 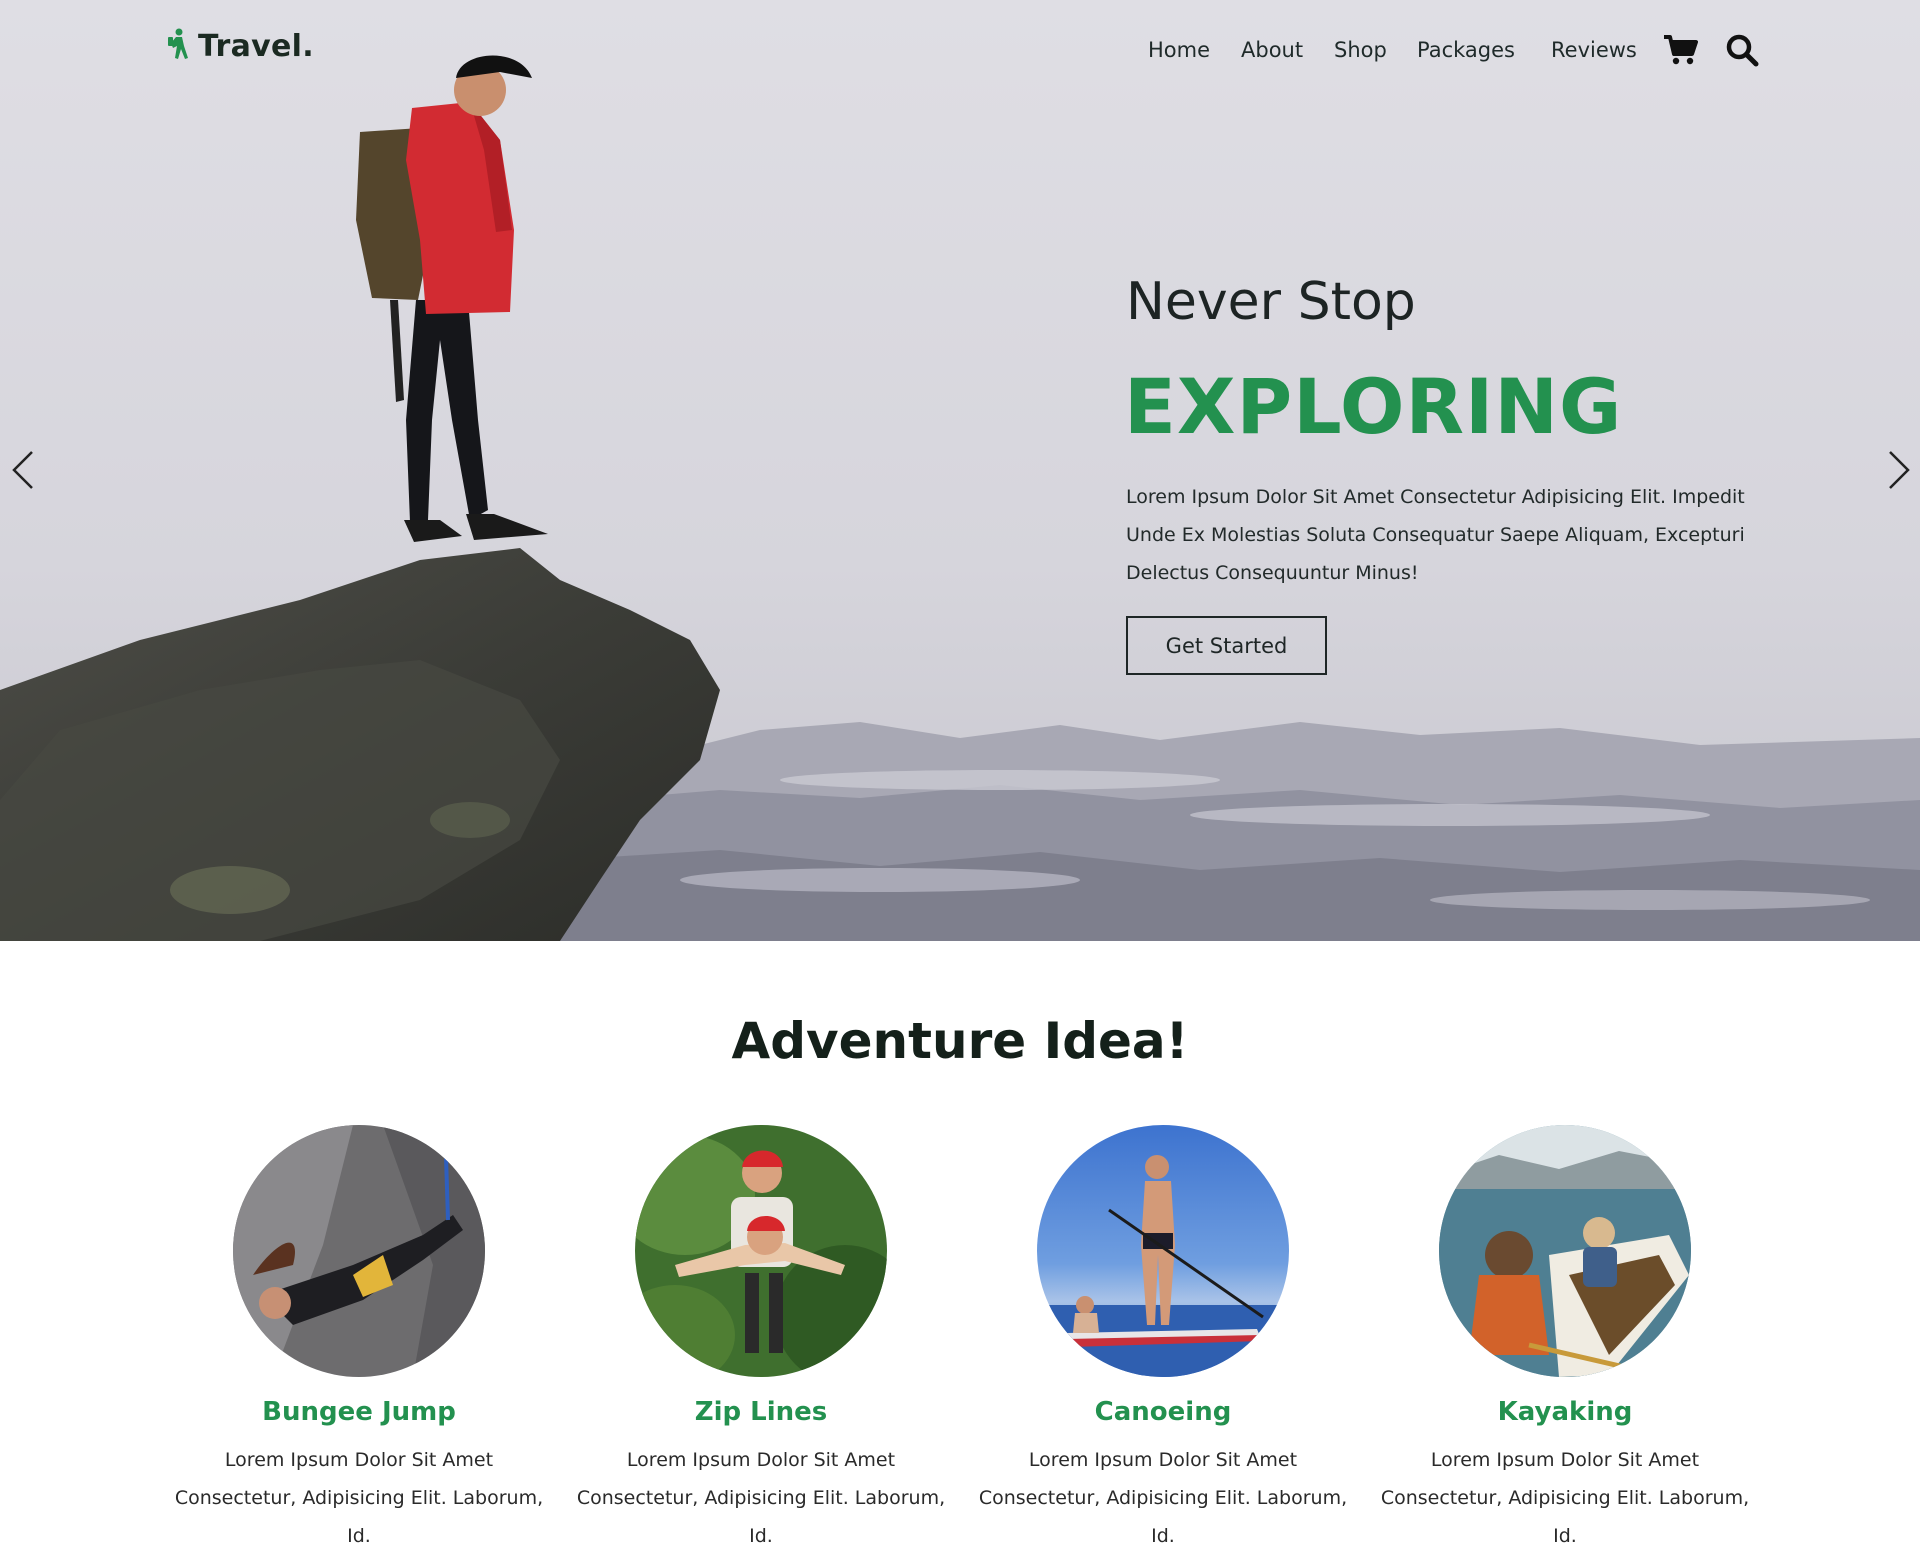 What do you see at coordinates (256, 46) in the screenshot?
I see `logo-text: Travel.` at bounding box center [256, 46].